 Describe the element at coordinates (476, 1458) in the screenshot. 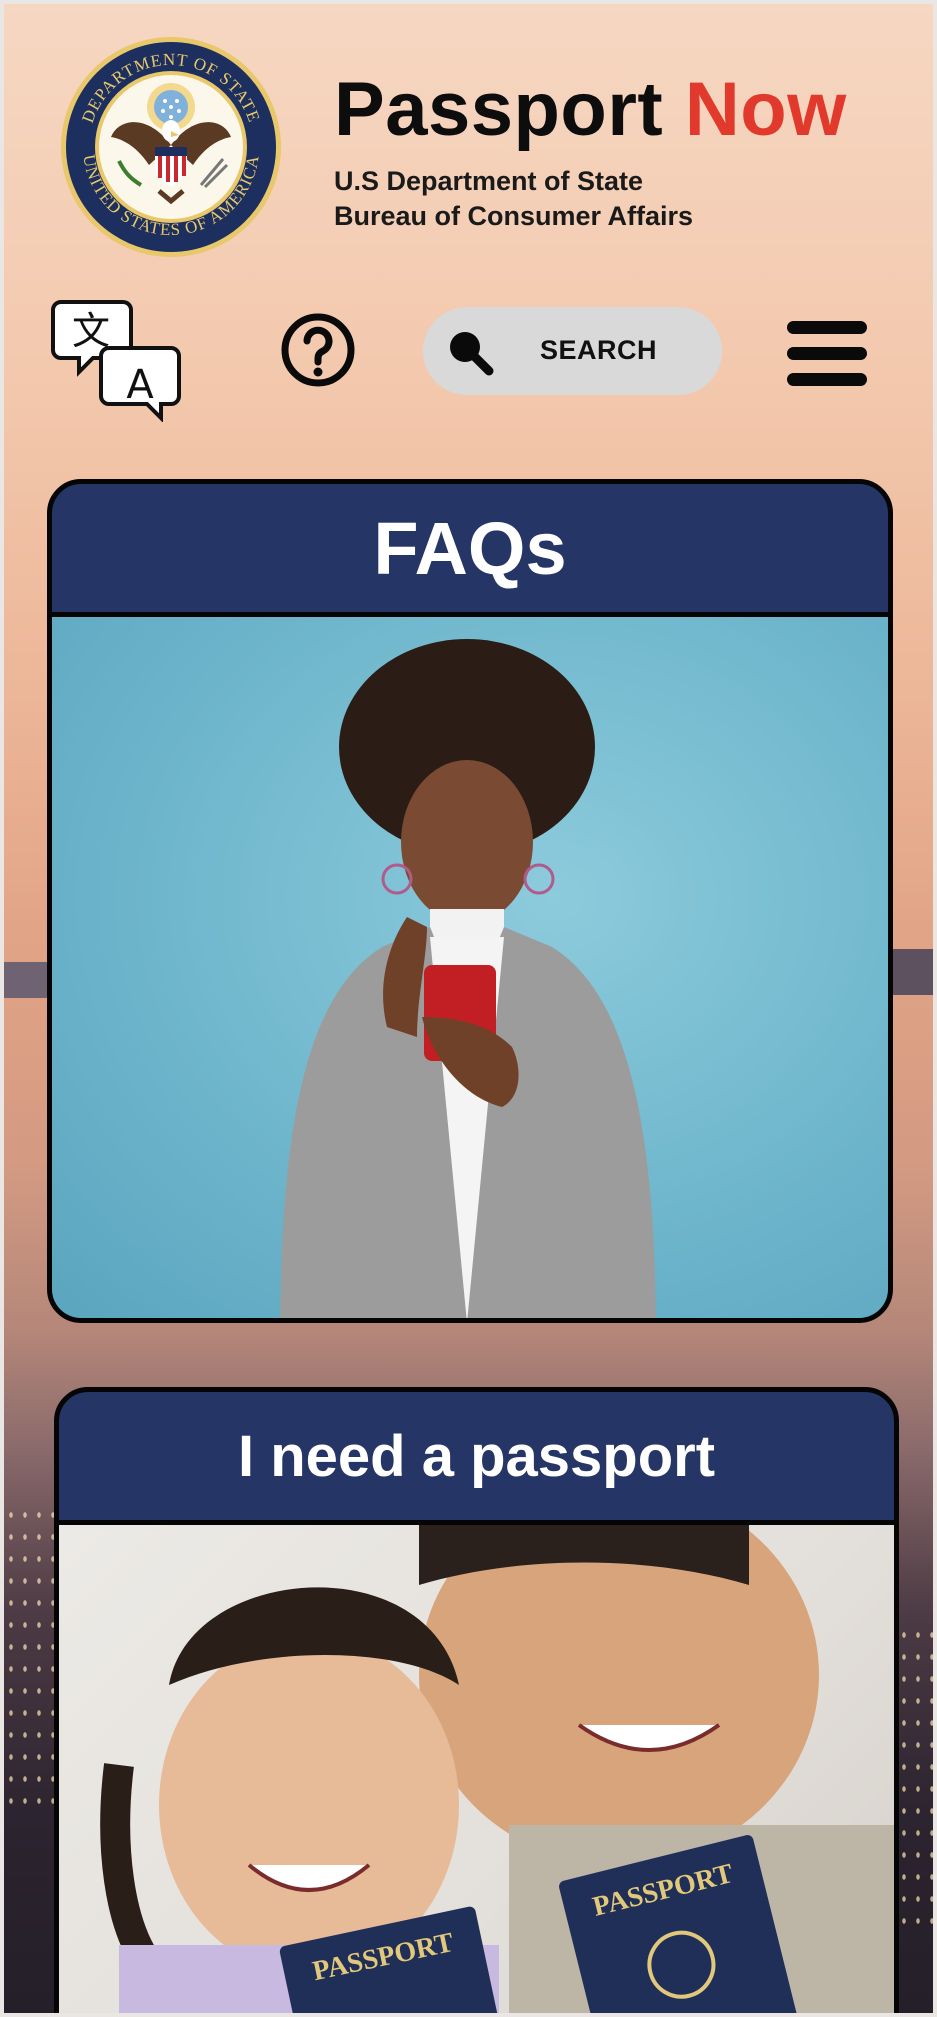

I see `need-passport-card-title: I need a passport` at that location.